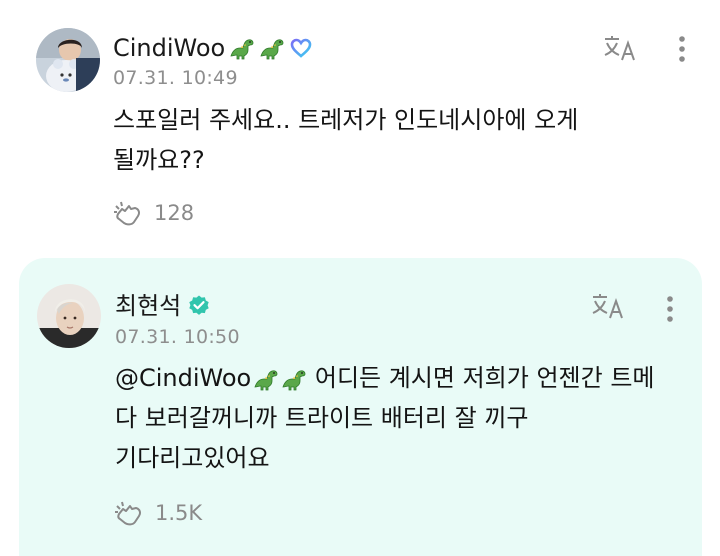 The image size is (720, 556). I want to click on verified-check-icon, so click(199, 305).